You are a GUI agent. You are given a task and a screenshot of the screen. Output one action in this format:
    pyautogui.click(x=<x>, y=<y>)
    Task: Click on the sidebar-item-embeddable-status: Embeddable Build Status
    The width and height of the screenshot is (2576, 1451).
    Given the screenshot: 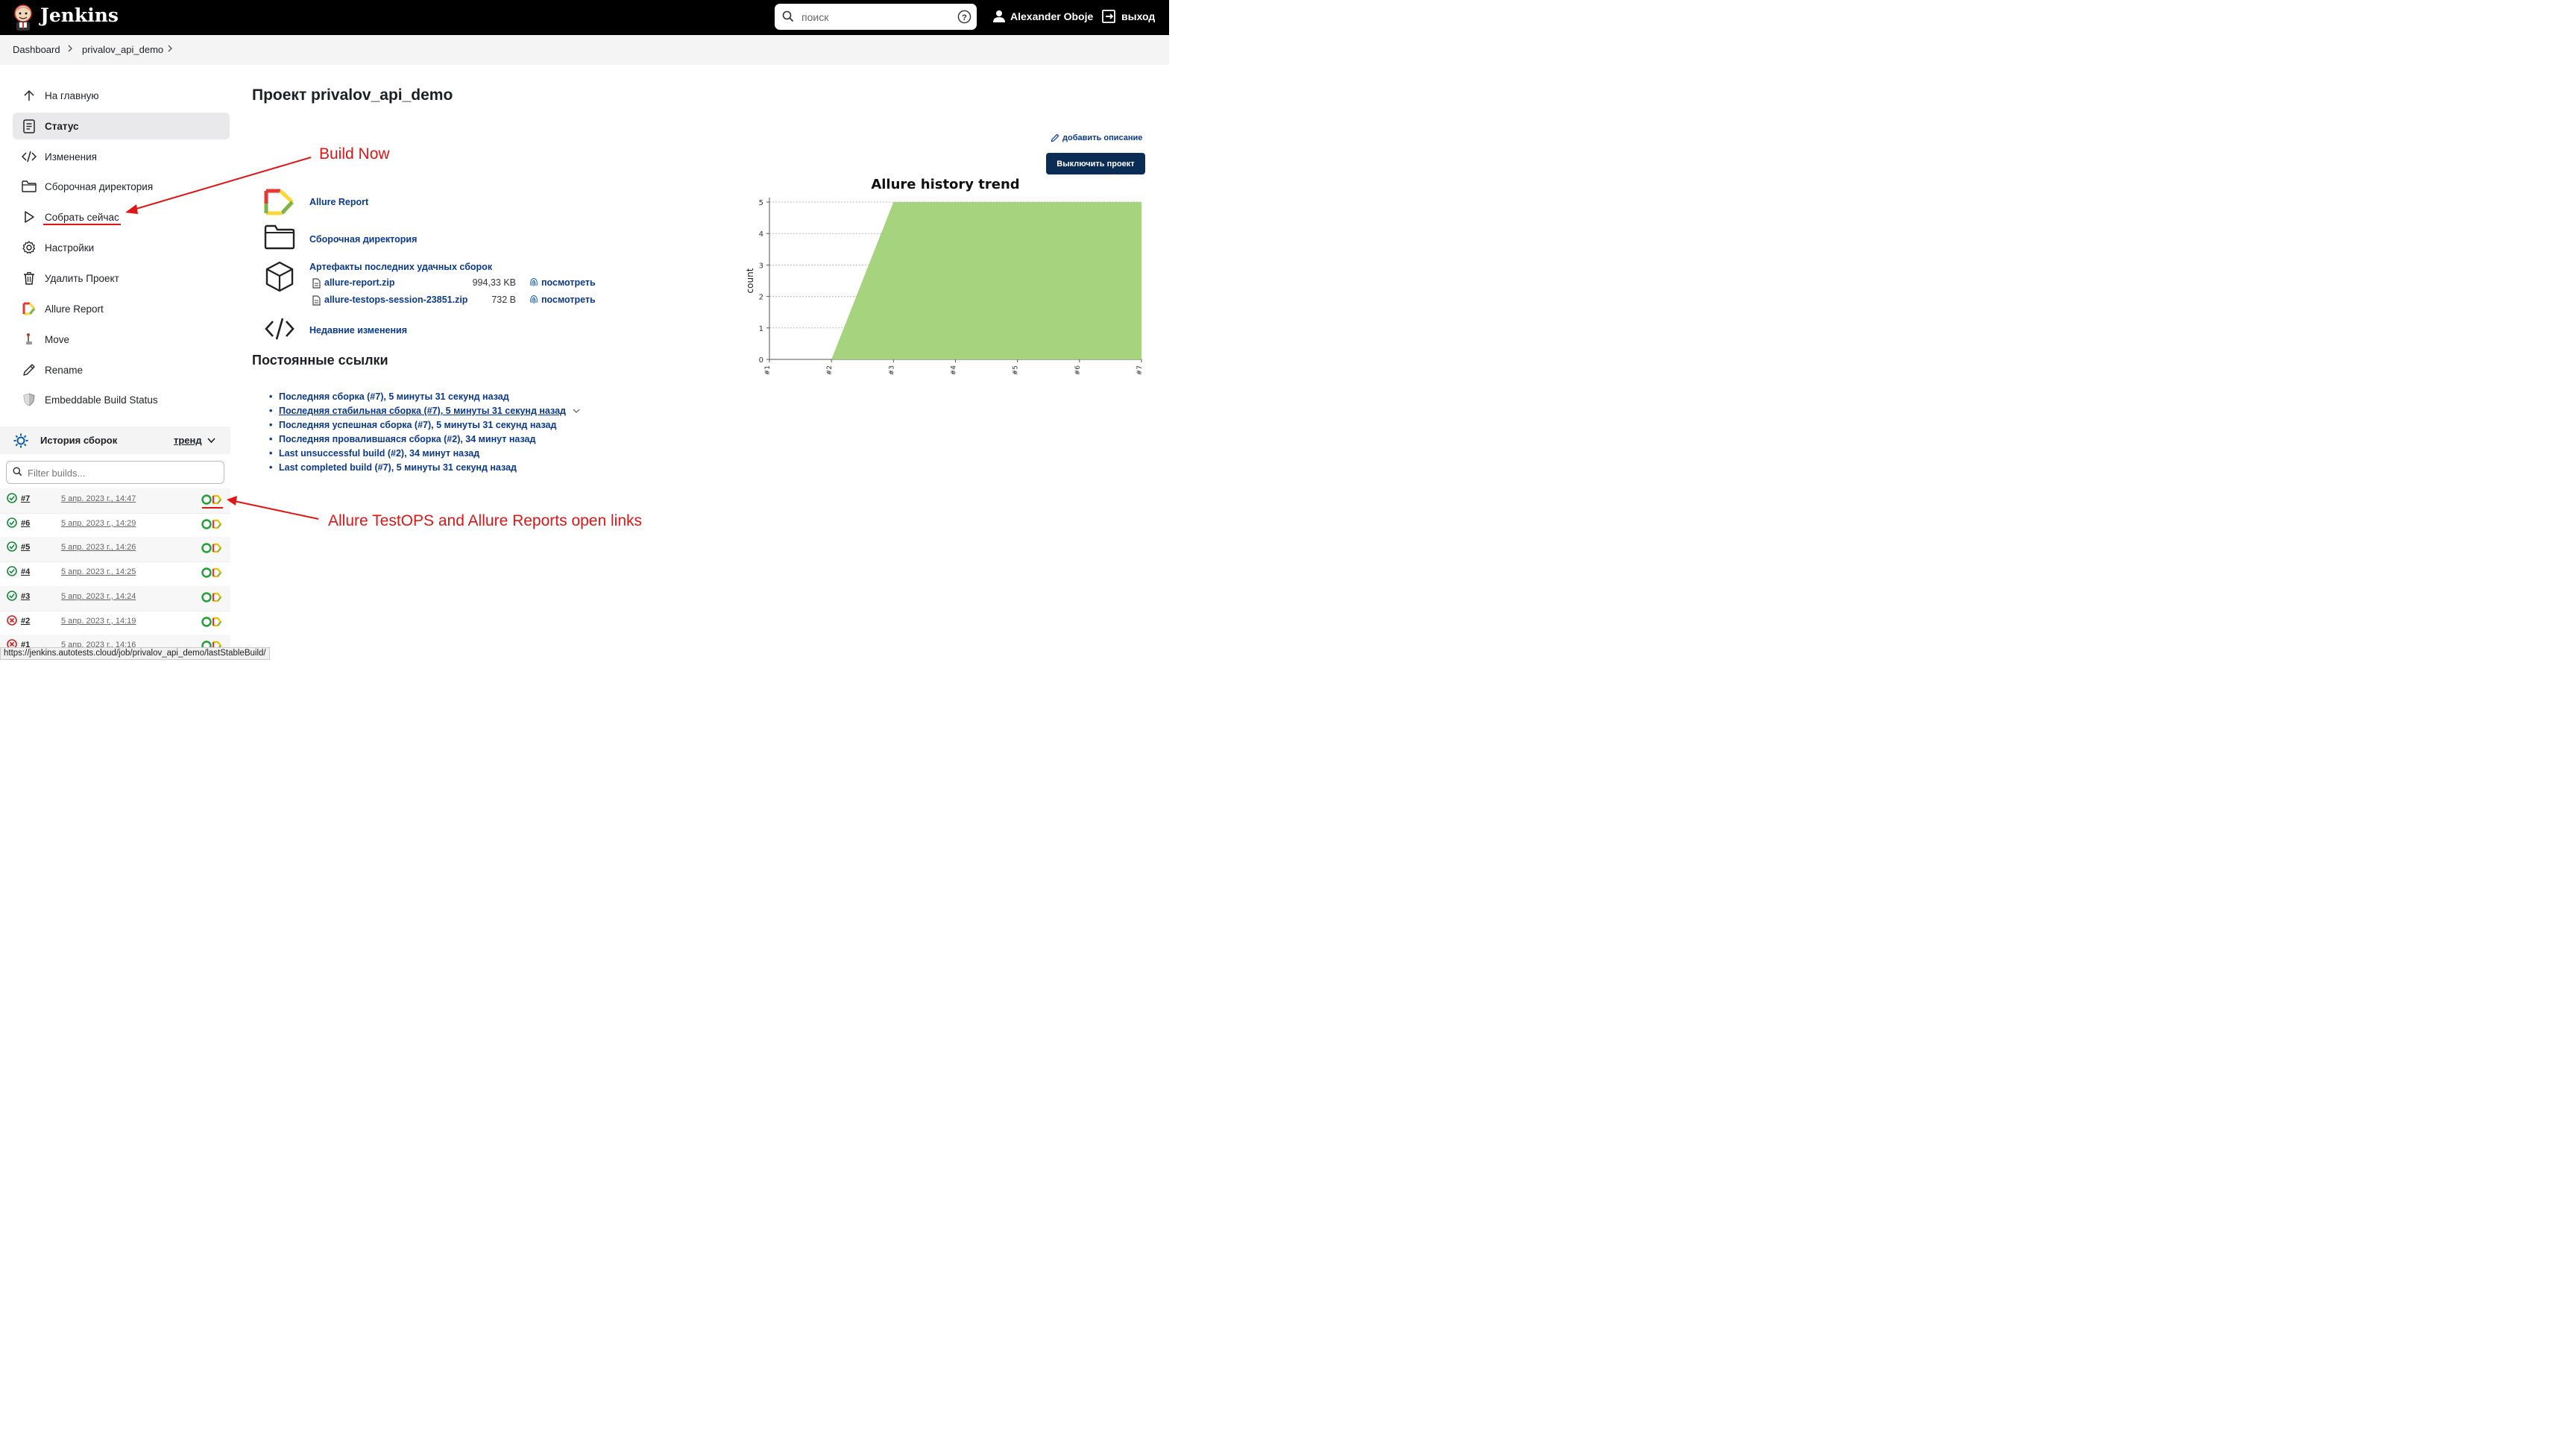 What is the action you would take?
    pyautogui.click(x=121, y=400)
    